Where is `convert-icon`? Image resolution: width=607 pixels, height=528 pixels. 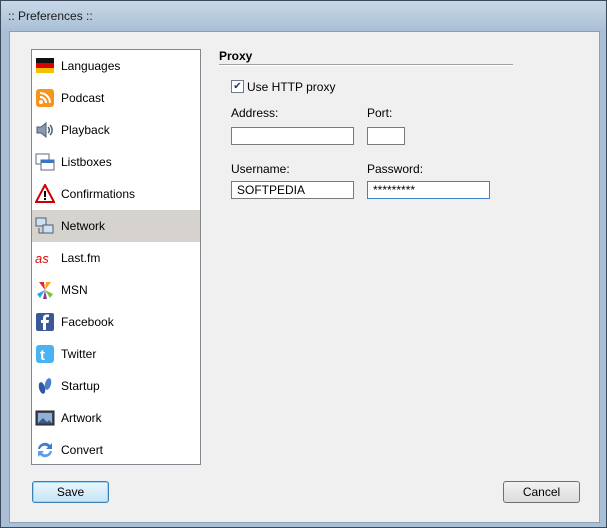
convert-icon is located at coordinates (45, 450).